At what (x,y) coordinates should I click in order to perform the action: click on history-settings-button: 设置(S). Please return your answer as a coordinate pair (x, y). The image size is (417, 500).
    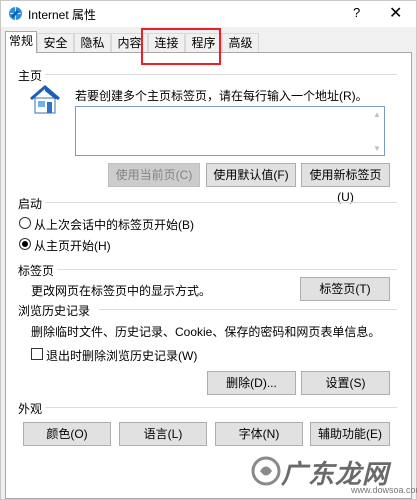
    Looking at the image, I should click on (345, 383).